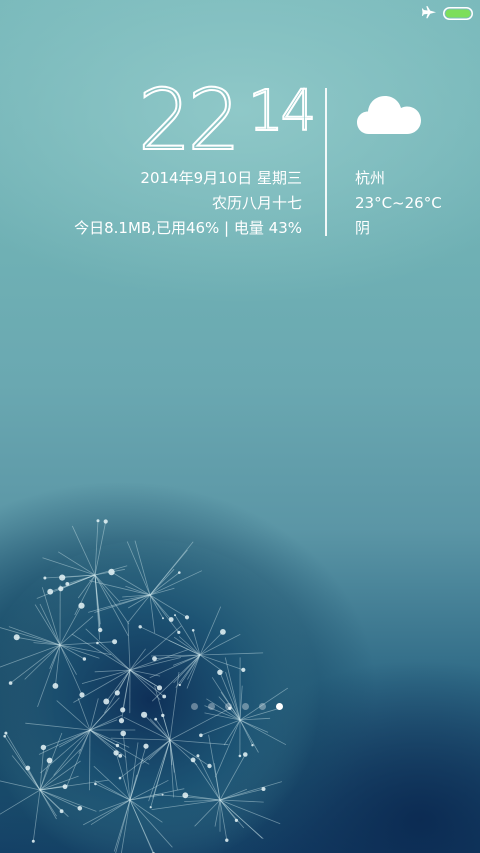  I want to click on battery-icon, so click(458, 13).